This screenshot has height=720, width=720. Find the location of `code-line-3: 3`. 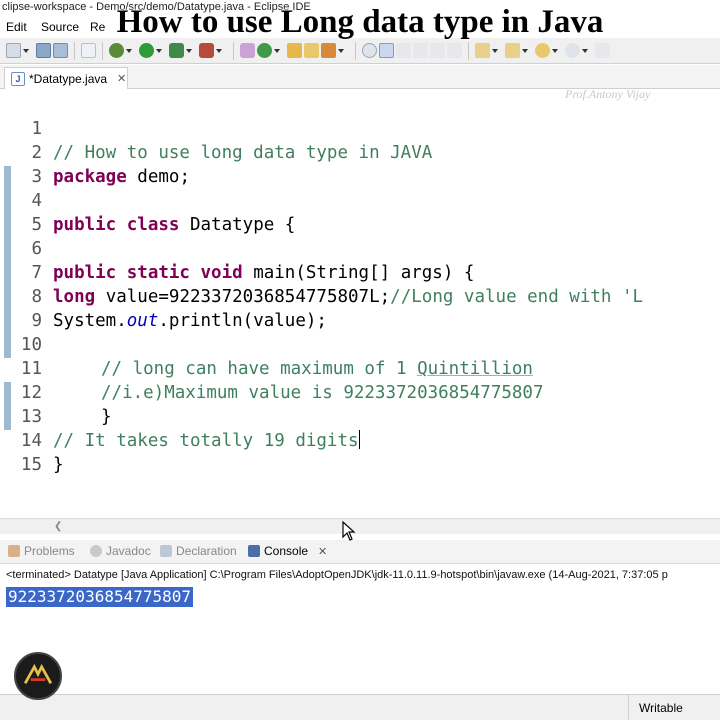

code-line-3: 3 is located at coordinates (360, 164).